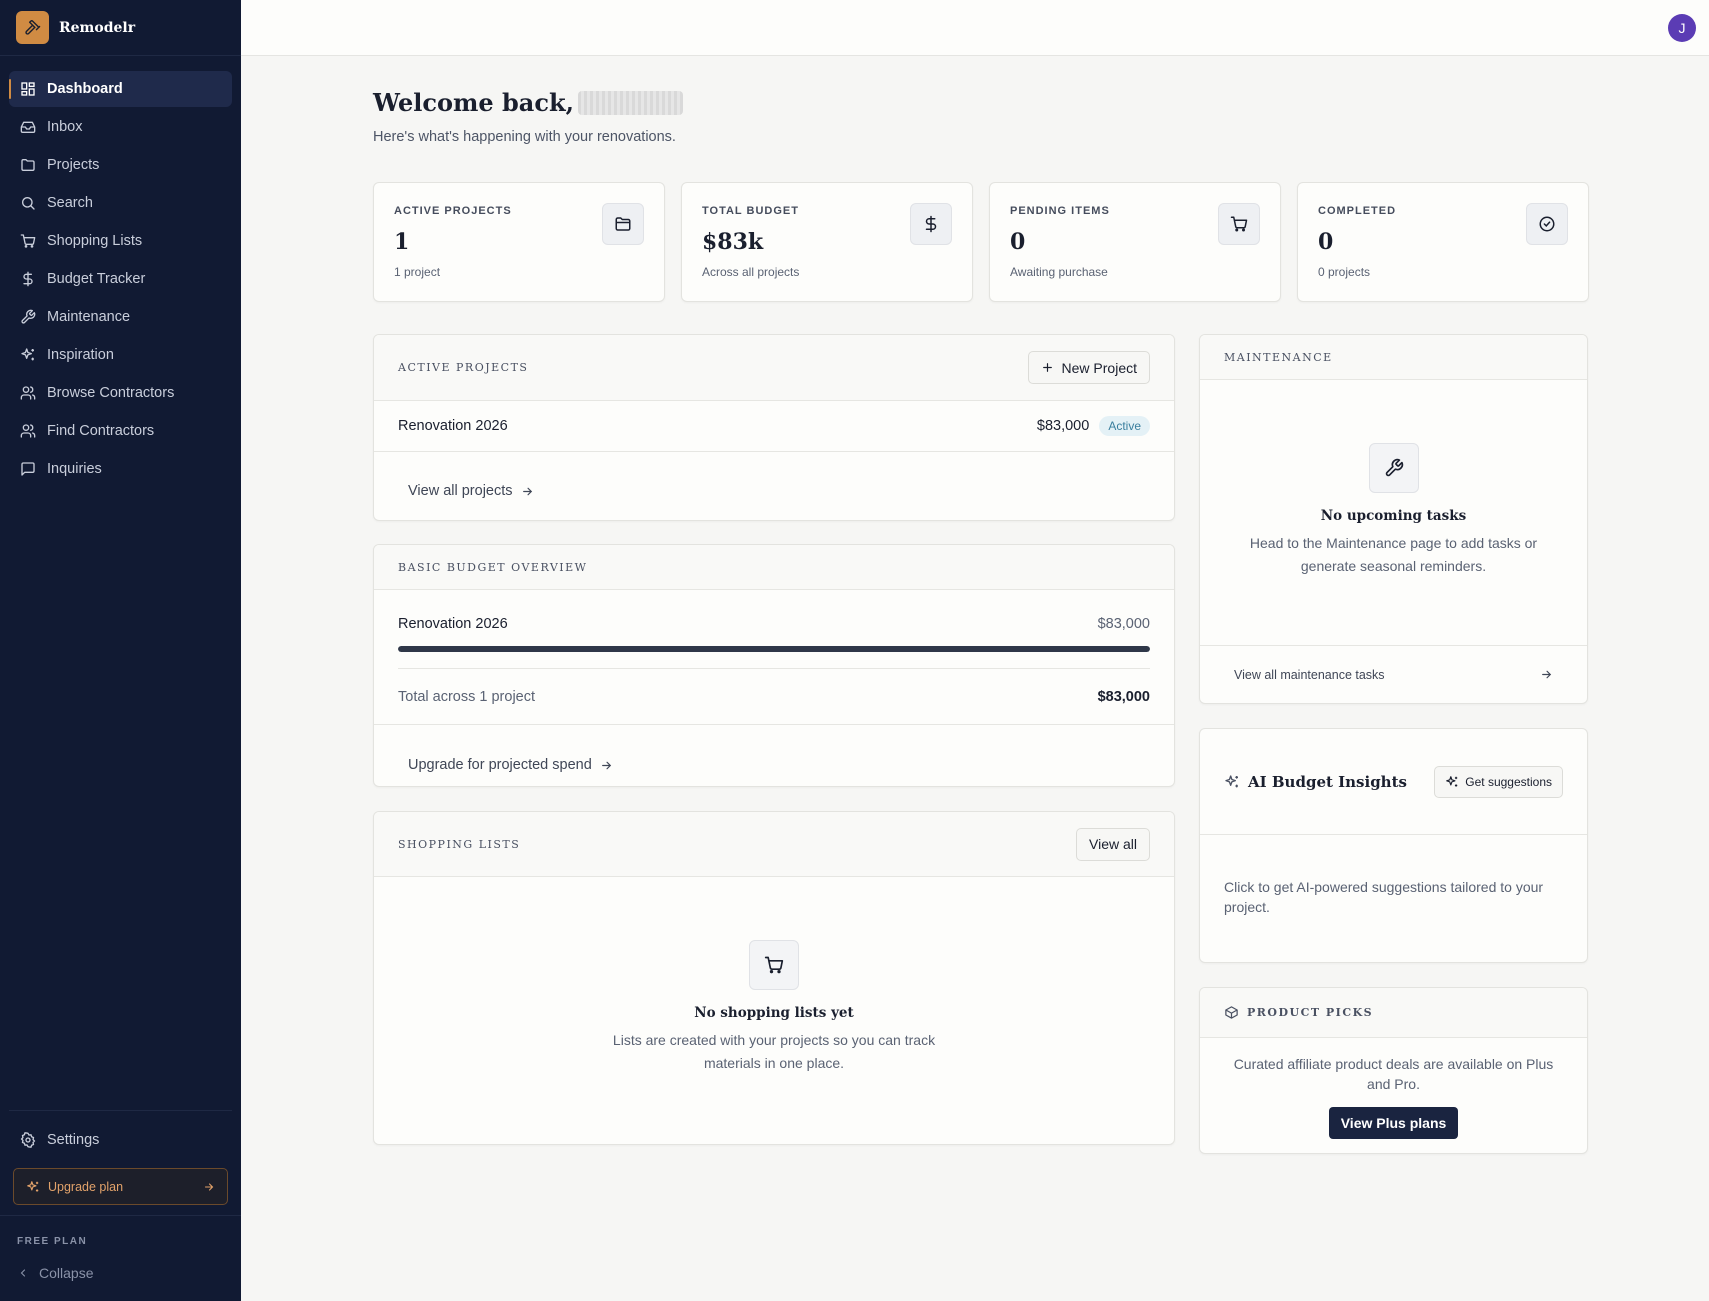 The height and width of the screenshot is (1301, 1709). I want to click on stat-label: TOTAL BUDGET, so click(750, 211).